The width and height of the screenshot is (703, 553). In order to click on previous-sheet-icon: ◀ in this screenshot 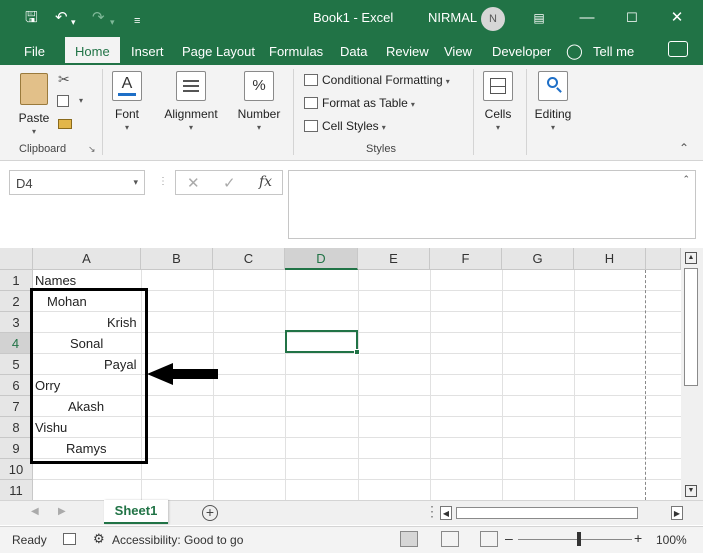, I will do `click(35, 511)`.